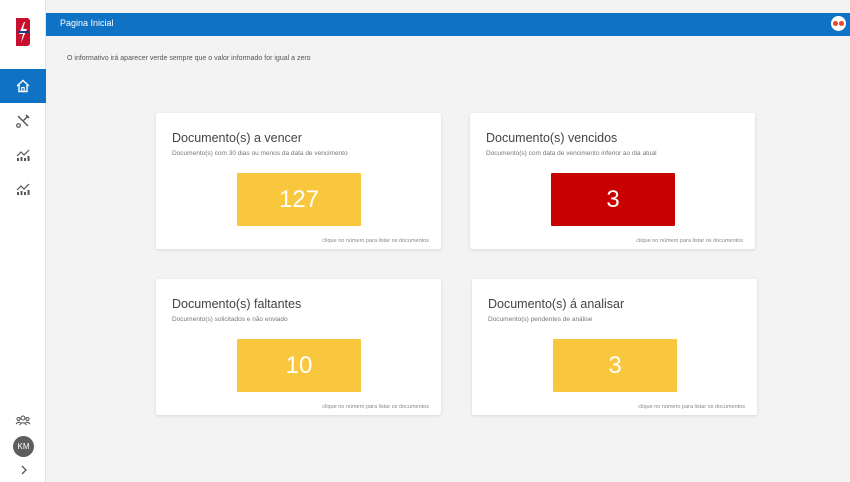 The width and height of the screenshot is (850, 482). Describe the element at coordinates (230, 319) in the screenshot. I see `card-subtitle: Documento(s) solicitados e não enviado` at that location.